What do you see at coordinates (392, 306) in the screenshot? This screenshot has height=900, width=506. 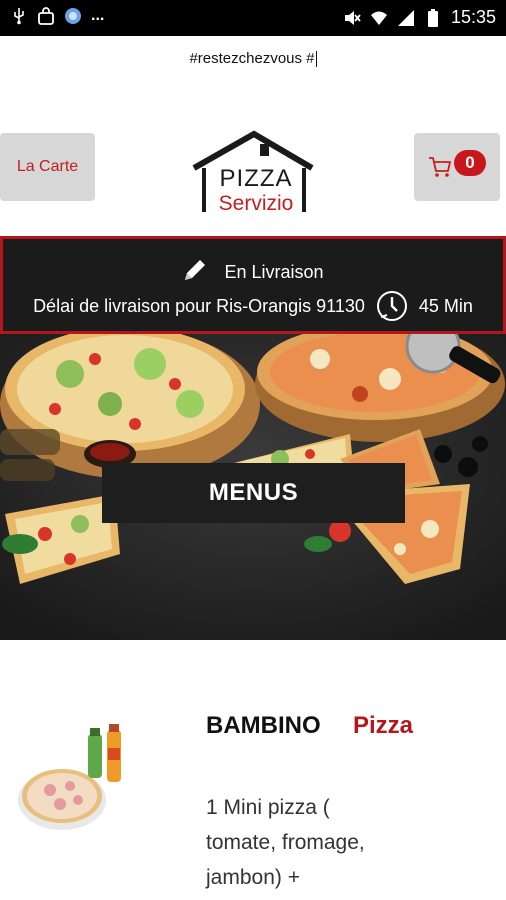 I see `clock-icon` at bounding box center [392, 306].